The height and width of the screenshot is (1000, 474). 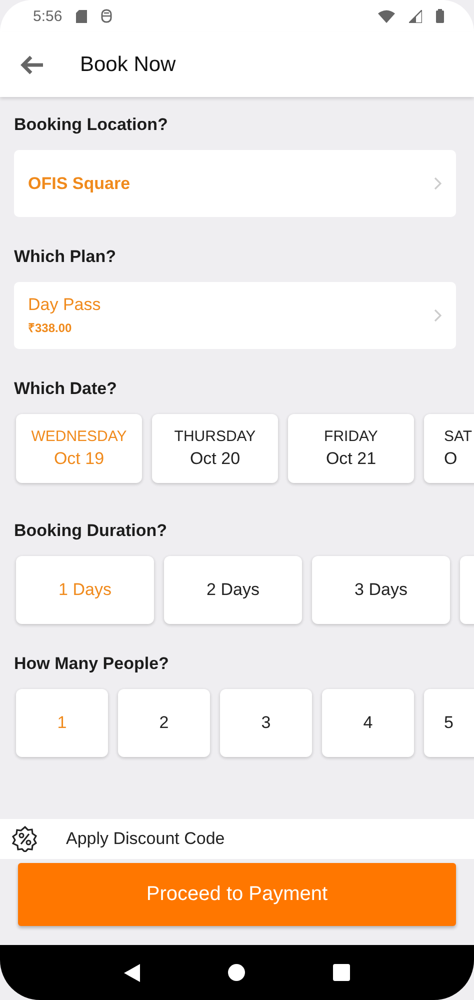 I want to click on home-nav-icon, so click(x=236, y=972).